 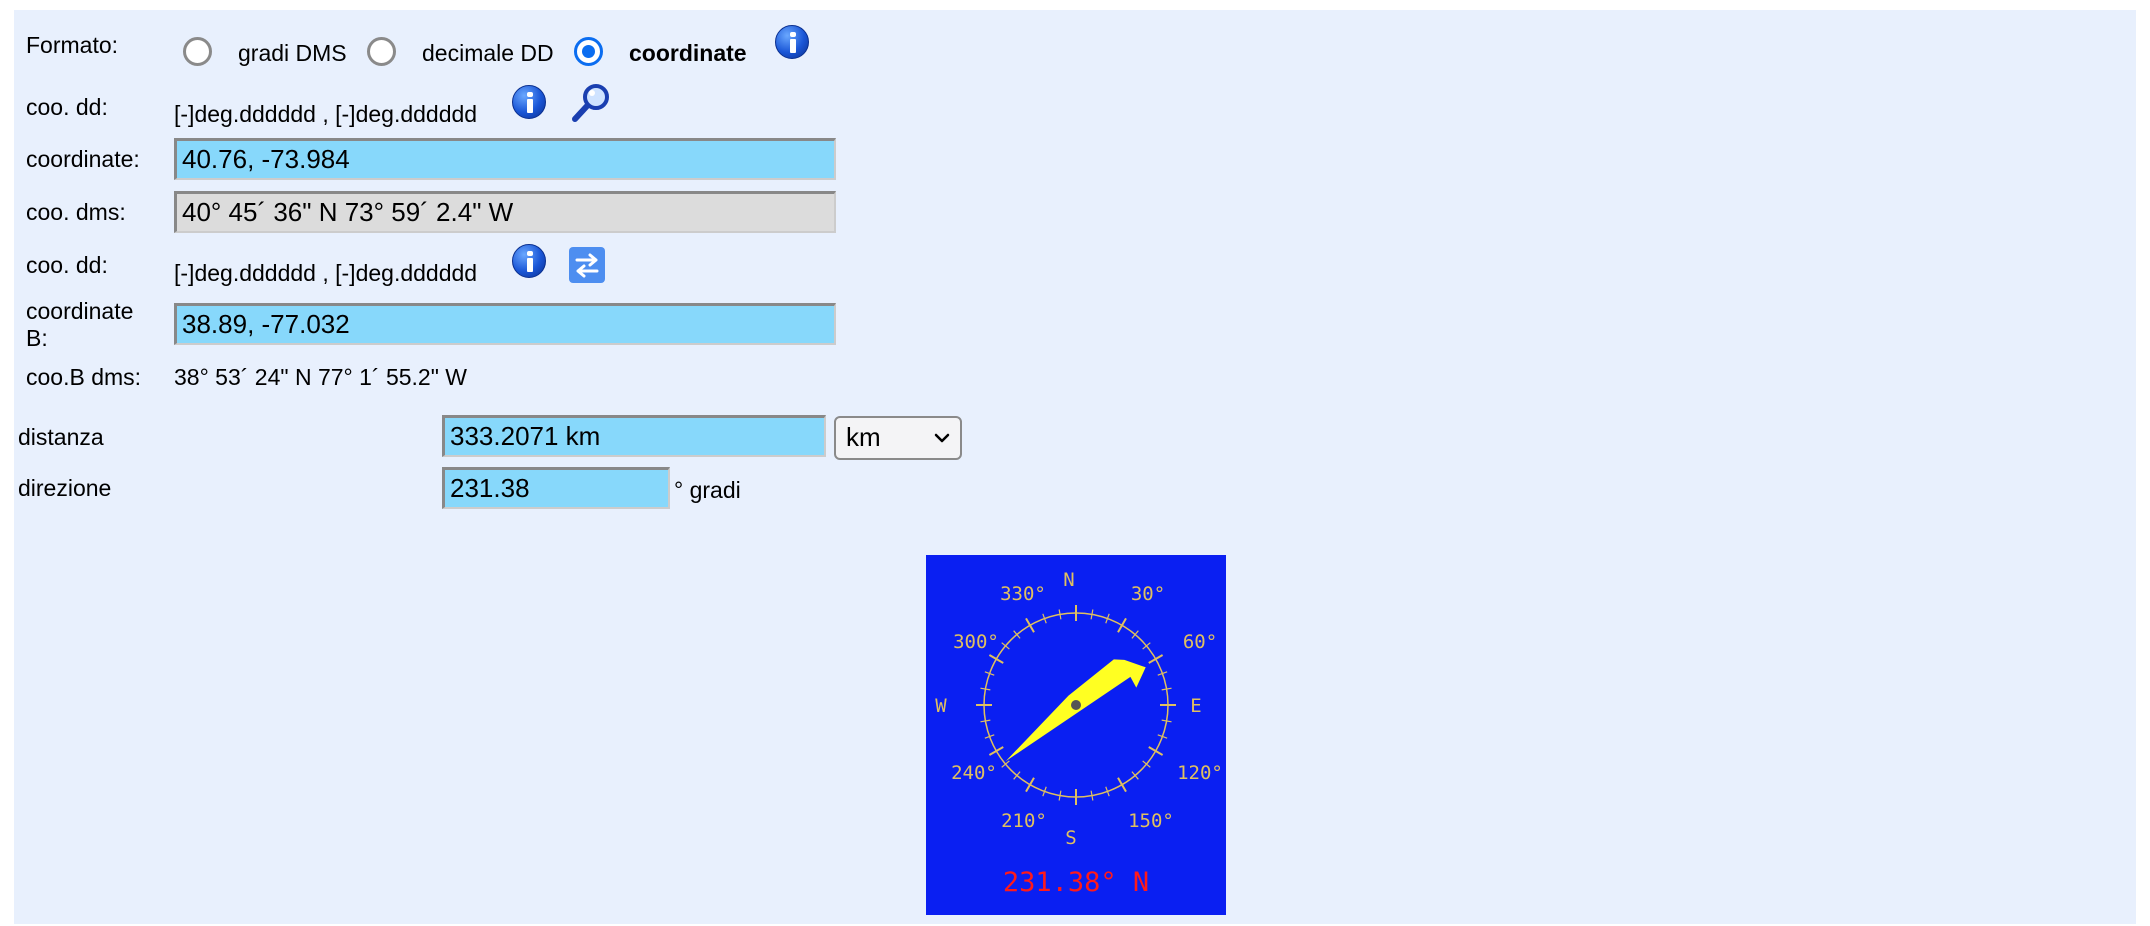 I want to click on coordinate-b-label-line1: coordinate, so click(x=80, y=311).